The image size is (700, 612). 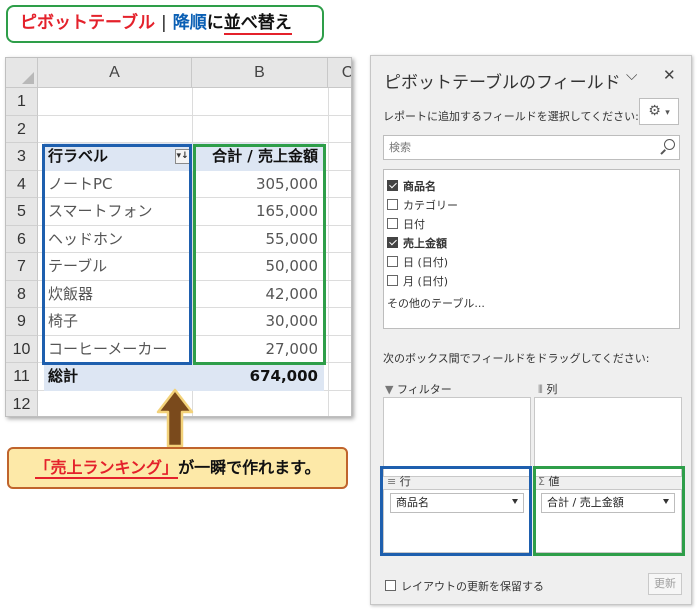 I want to click on field-item-month: 月 (日付), so click(x=417, y=282).